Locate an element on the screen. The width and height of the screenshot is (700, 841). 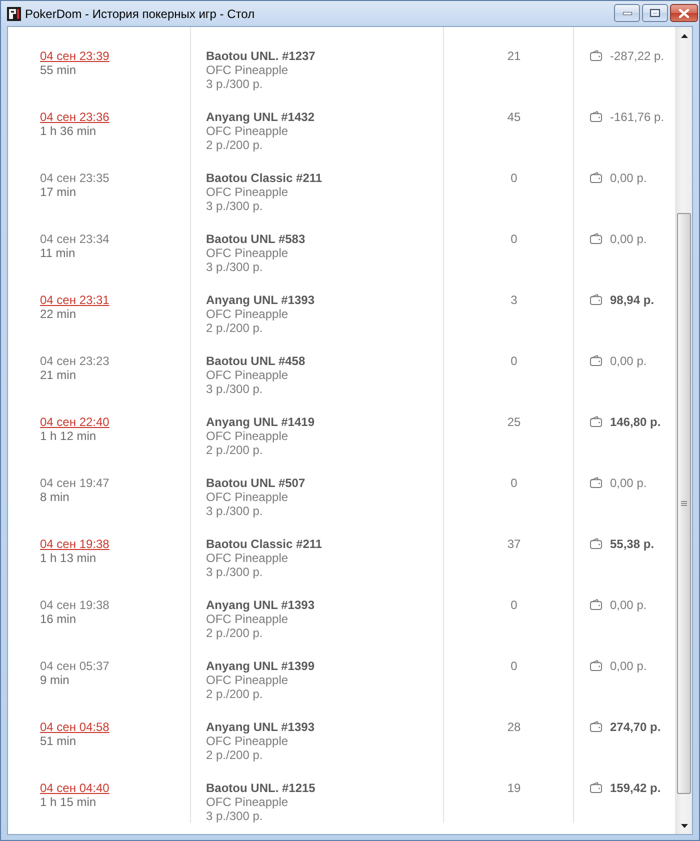
date-link: 04 сен 23:39 is located at coordinates (75, 56).